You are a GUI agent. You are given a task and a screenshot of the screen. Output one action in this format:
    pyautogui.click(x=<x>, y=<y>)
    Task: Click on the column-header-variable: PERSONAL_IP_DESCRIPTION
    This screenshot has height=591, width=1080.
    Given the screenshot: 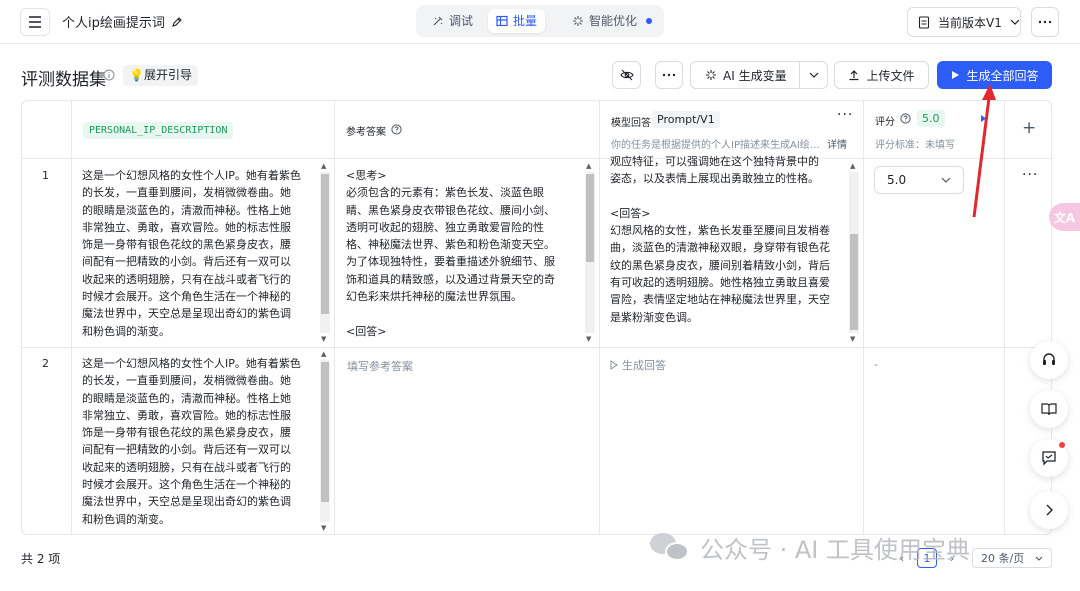 What is the action you would take?
    pyautogui.click(x=202, y=129)
    